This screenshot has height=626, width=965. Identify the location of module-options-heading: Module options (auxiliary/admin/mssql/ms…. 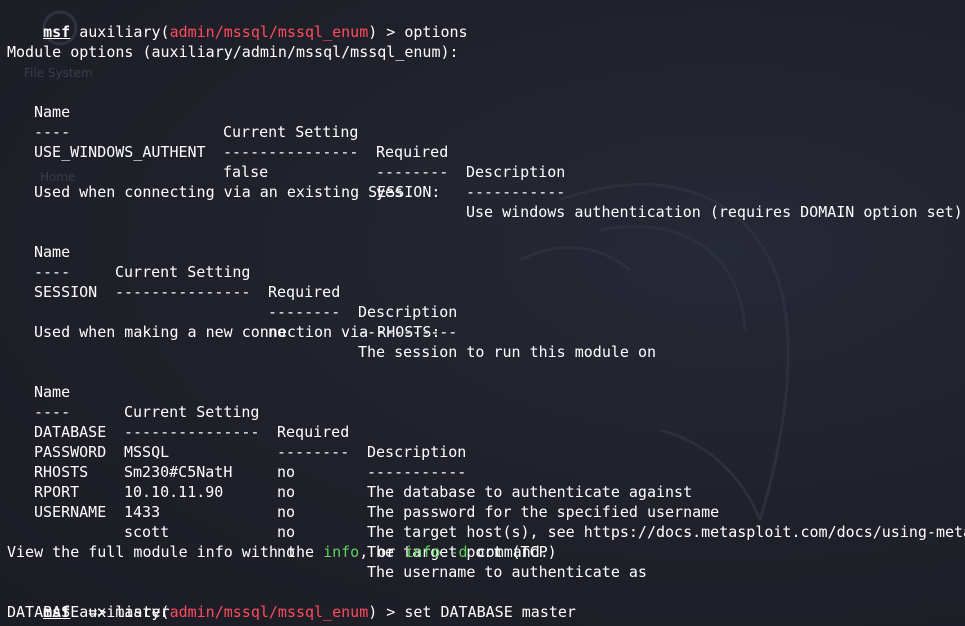
(233, 52).